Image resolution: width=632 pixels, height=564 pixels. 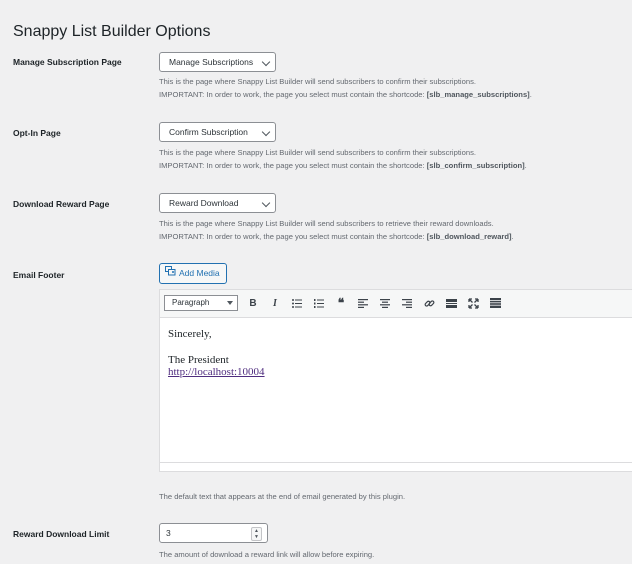 What do you see at coordinates (61, 534) in the screenshot?
I see `reward-download-limit-label: Reward Download Limit` at bounding box center [61, 534].